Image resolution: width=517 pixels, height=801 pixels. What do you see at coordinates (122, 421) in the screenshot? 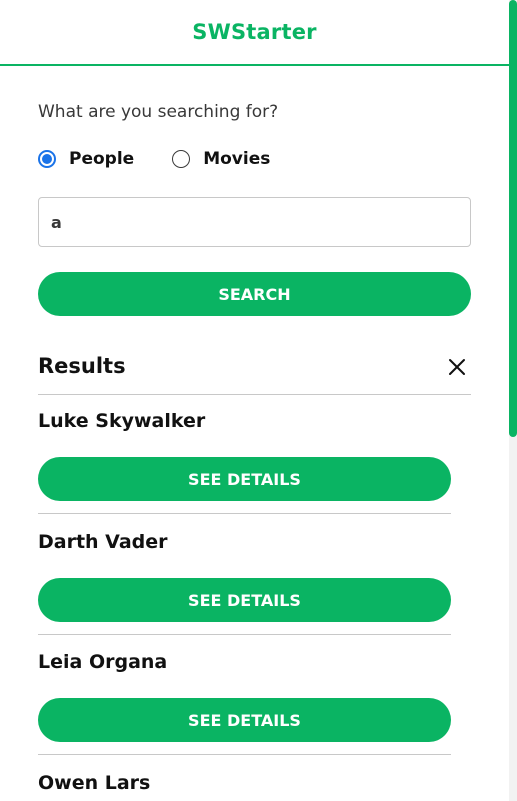
I see `result-name: Luke Skywalker` at bounding box center [122, 421].